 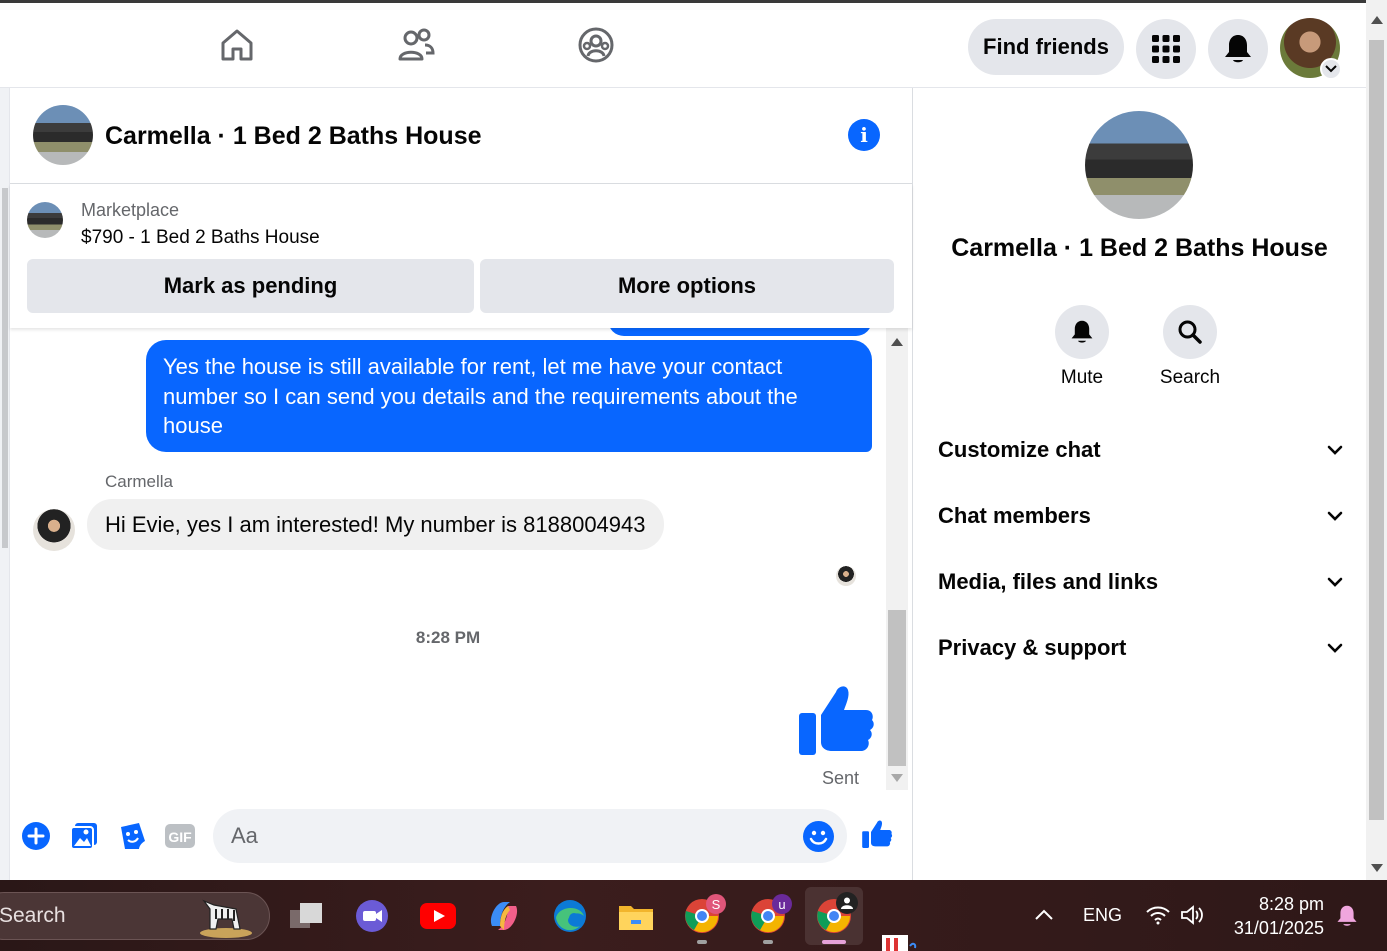 What do you see at coordinates (841, 778) in the screenshot?
I see `sent-status: Sent` at bounding box center [841, 778].